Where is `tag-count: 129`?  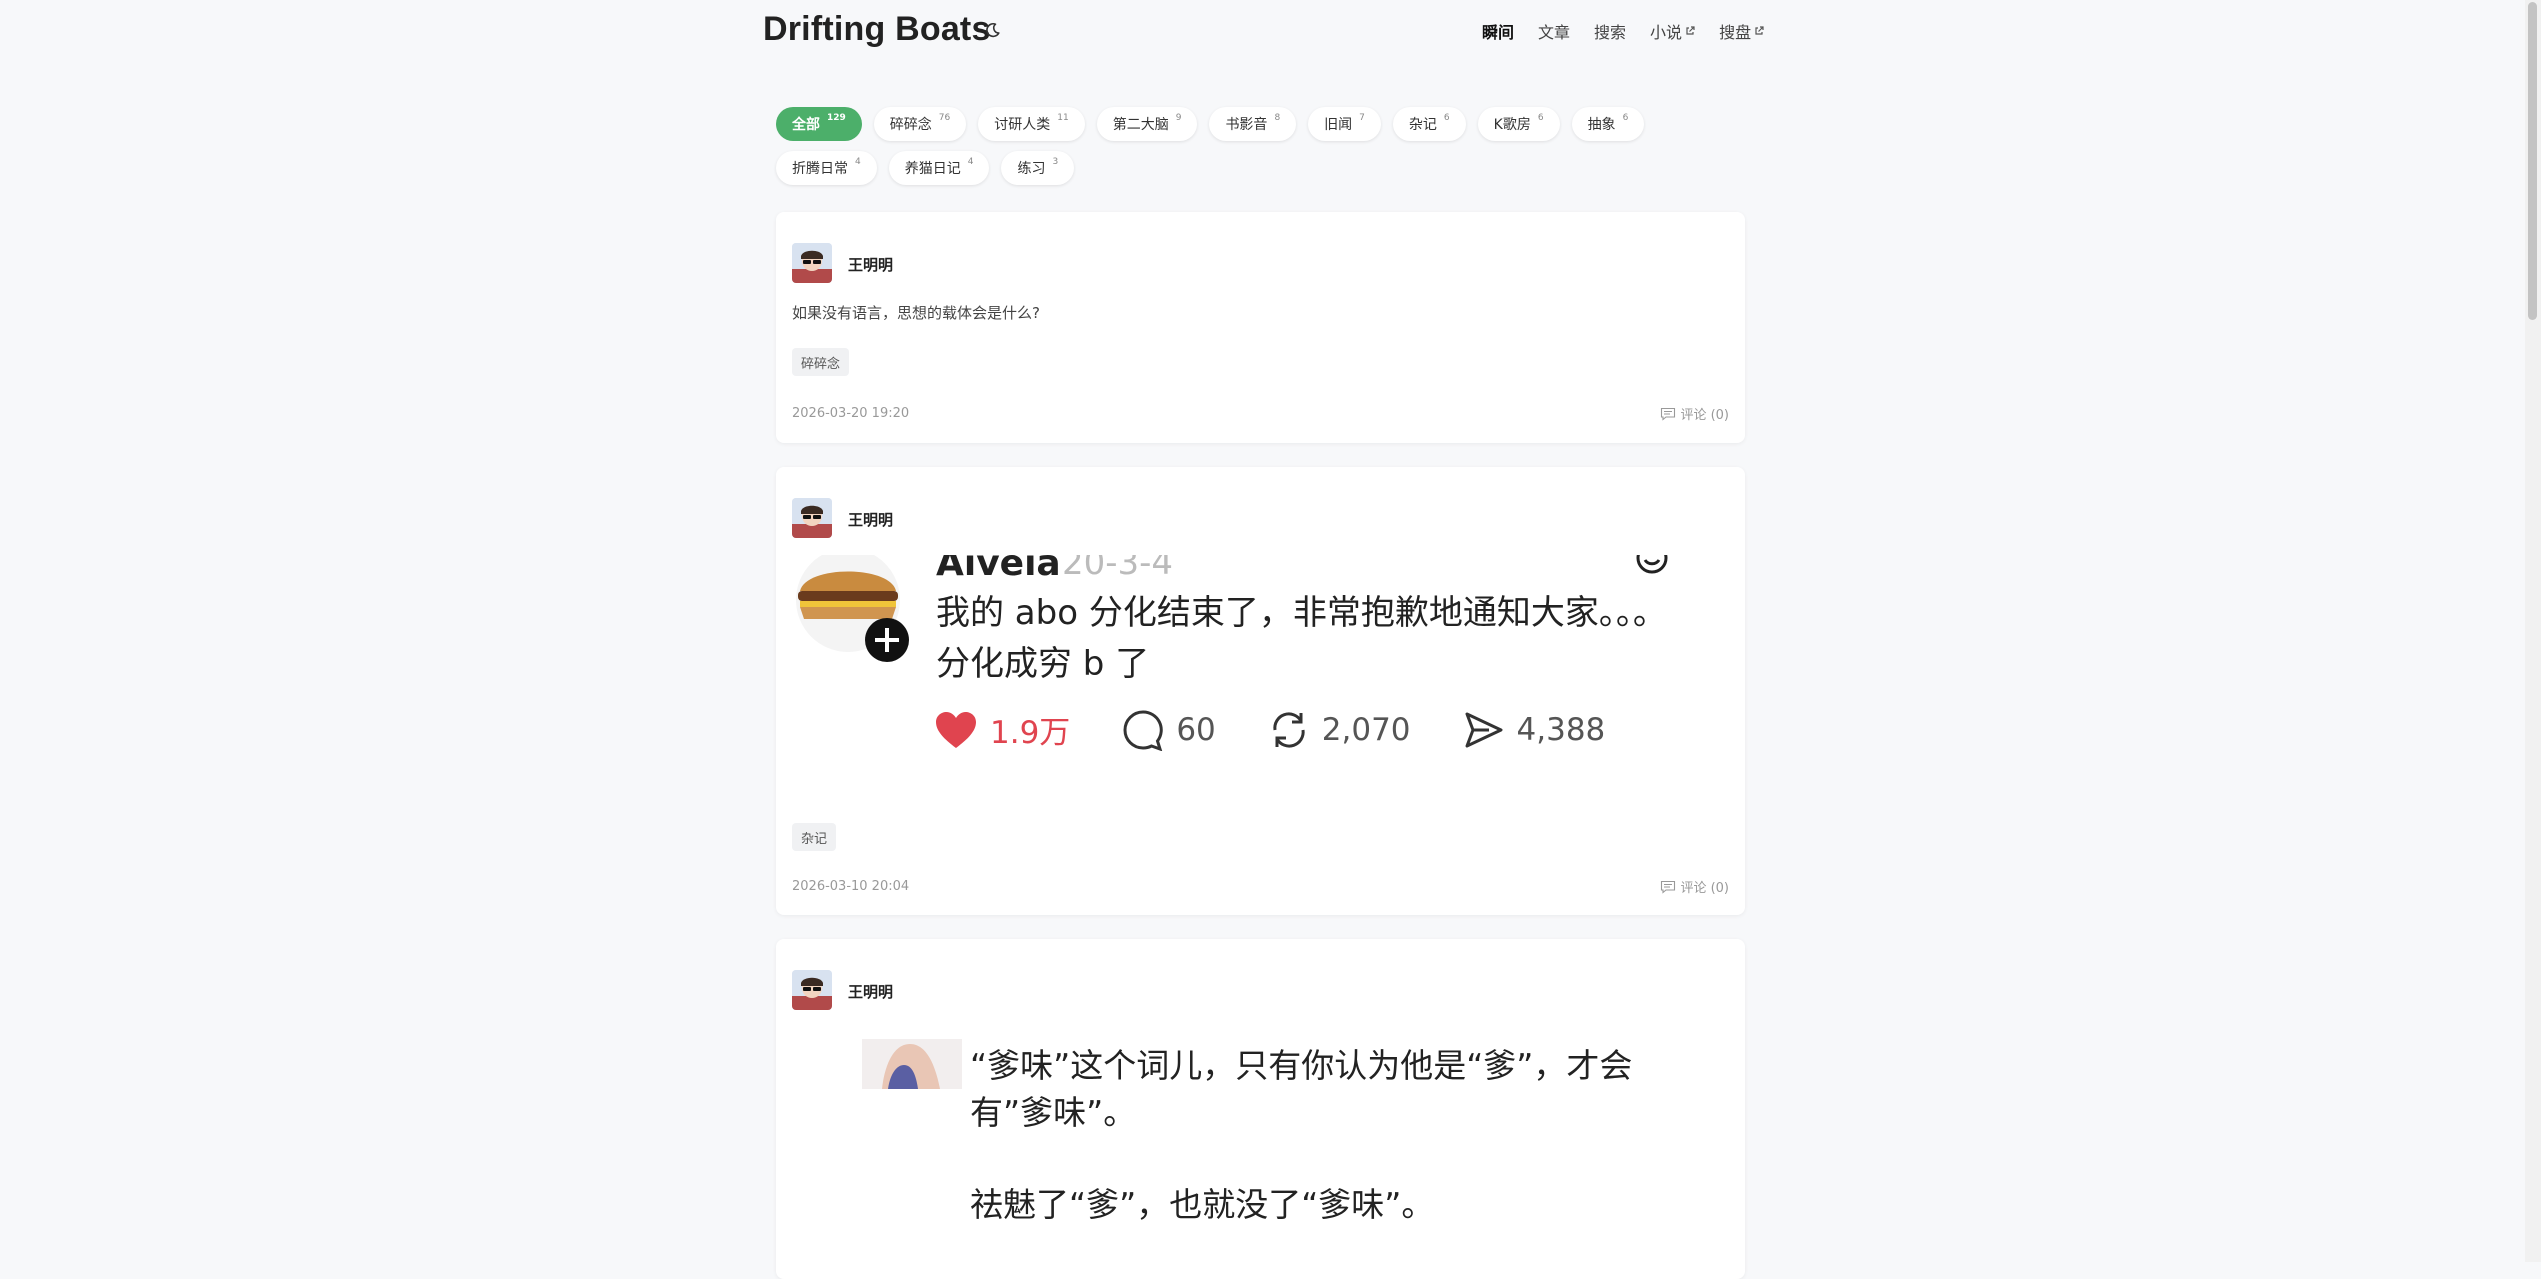 tag-count: 129 is located at coordinates (836, 118).